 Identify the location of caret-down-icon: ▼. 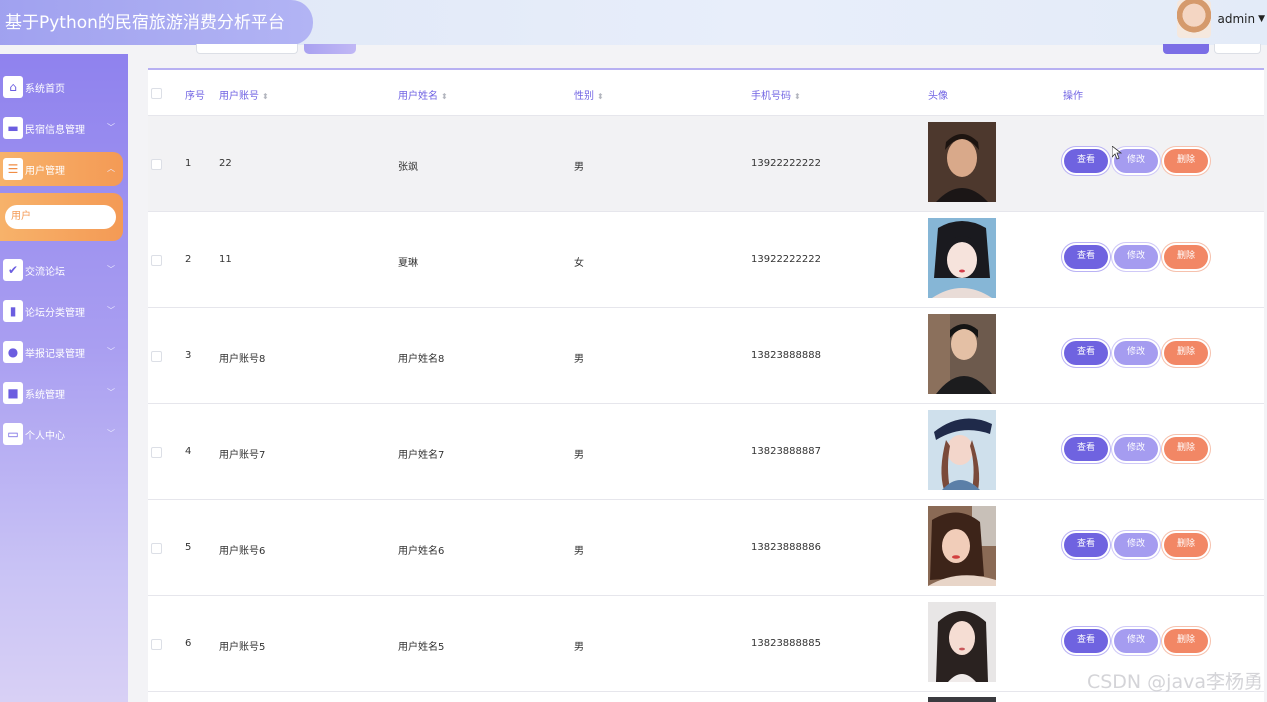
(1261, 19).